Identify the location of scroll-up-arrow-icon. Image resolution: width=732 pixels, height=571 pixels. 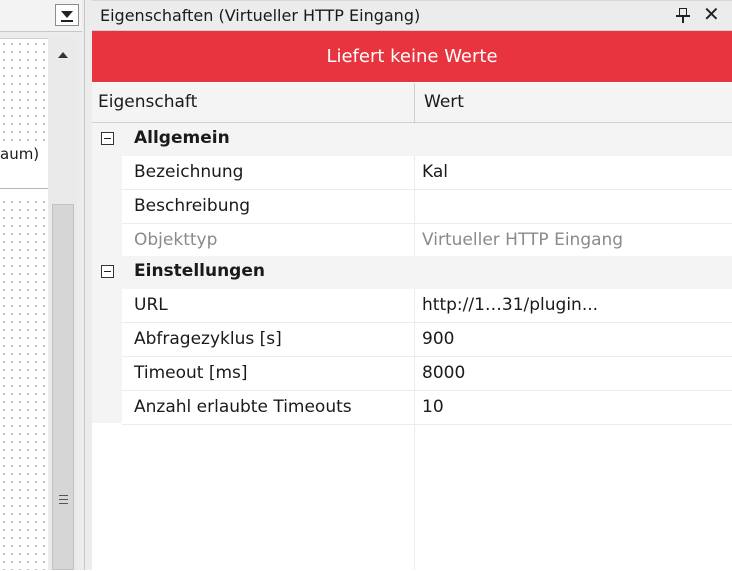
(63, 55).